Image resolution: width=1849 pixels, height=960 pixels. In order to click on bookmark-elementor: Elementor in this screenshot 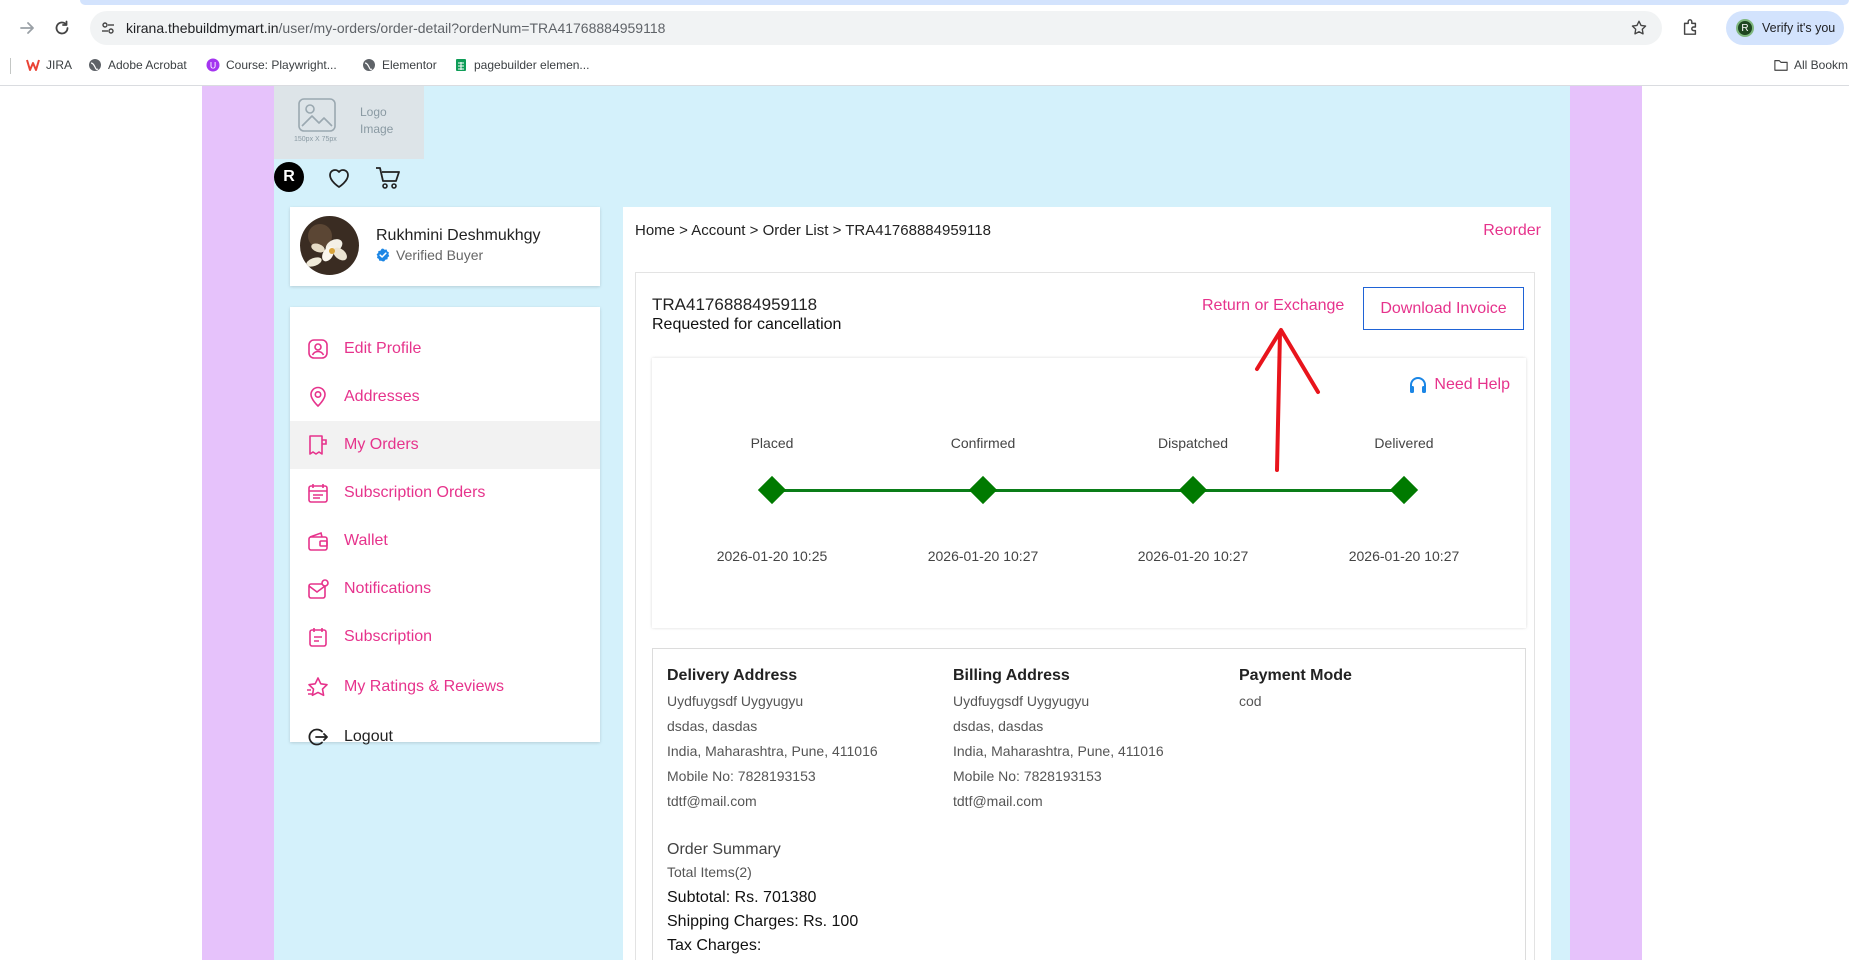, I will do `click(399, 65)`.